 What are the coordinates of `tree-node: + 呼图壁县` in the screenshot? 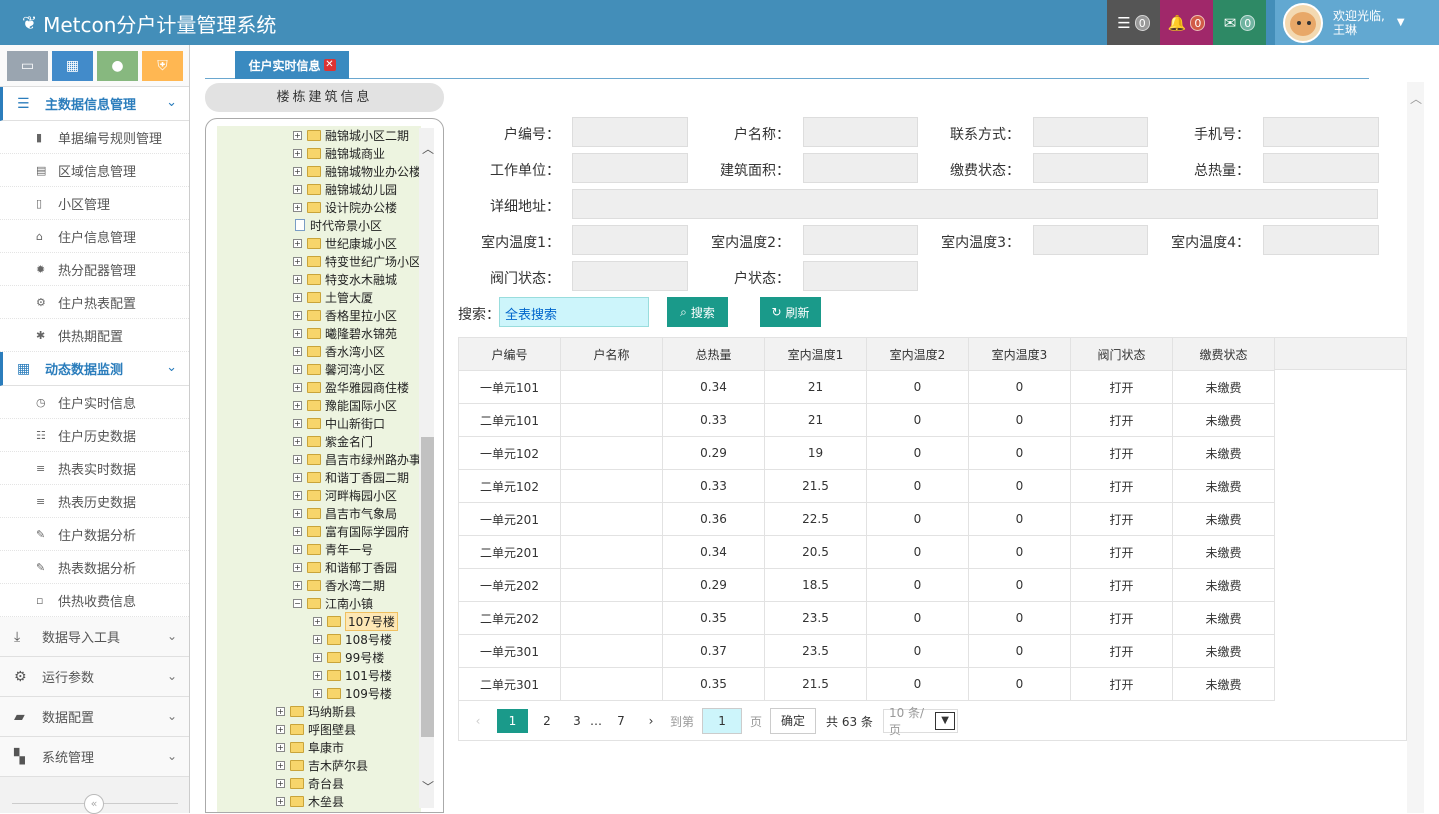 It's located at (316, 729).